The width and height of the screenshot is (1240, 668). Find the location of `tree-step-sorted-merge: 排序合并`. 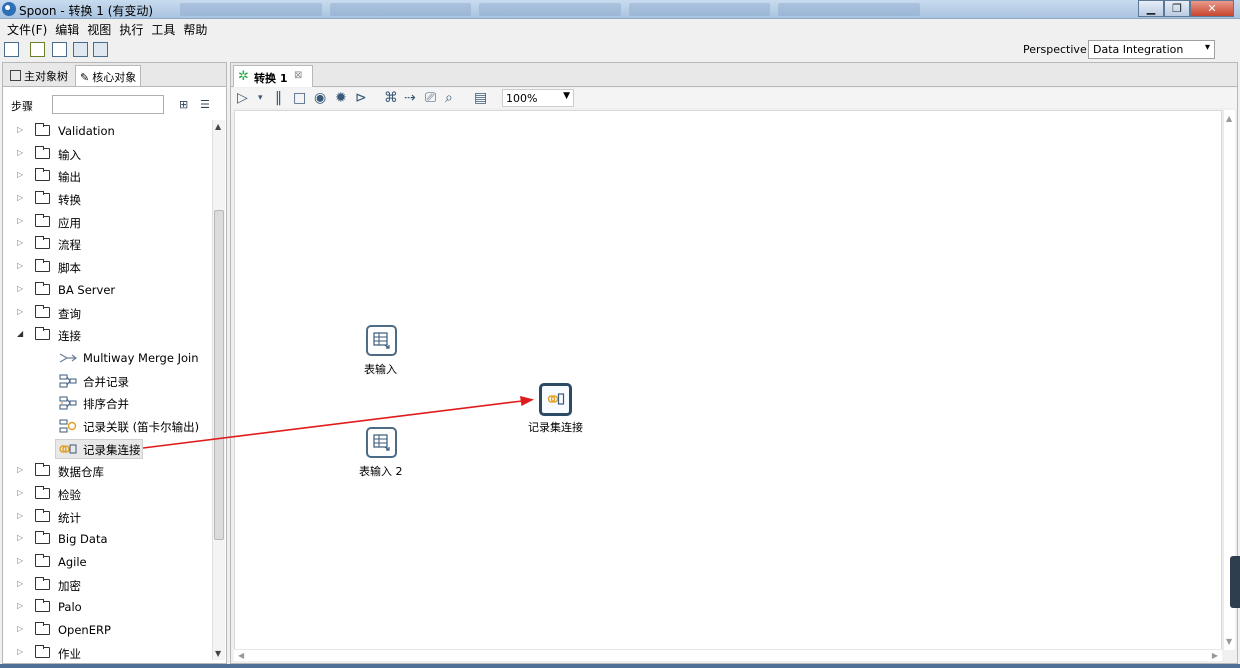

tree-step-sorted-merge: 排序合并 is located at coordinates (107, 403).